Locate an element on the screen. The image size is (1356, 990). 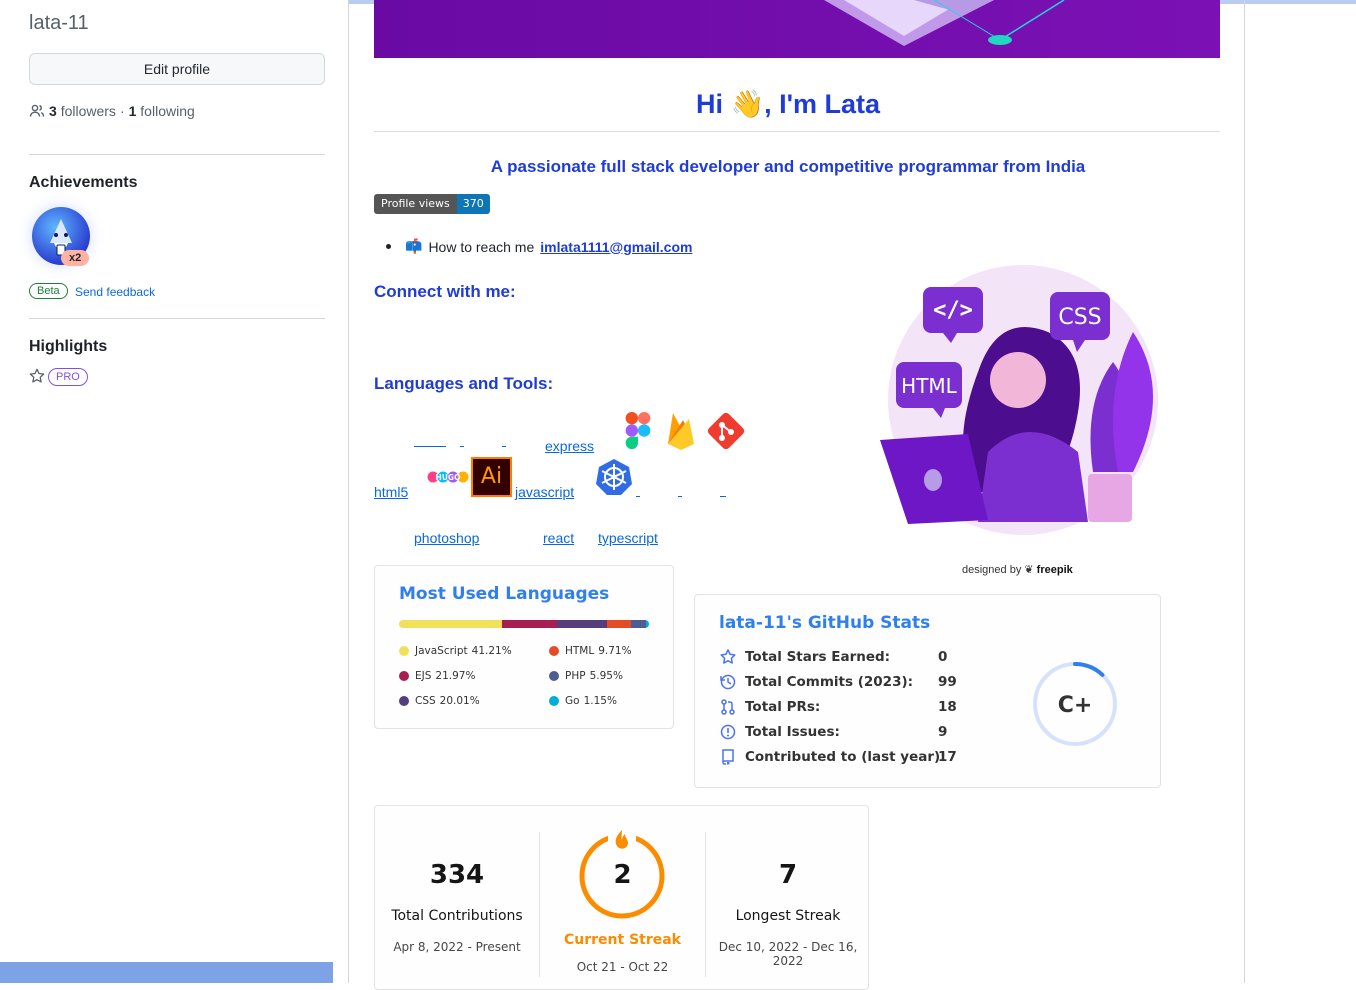
illustration-credit: designed by ❦ freepik is located at coordinates (1017, 569).